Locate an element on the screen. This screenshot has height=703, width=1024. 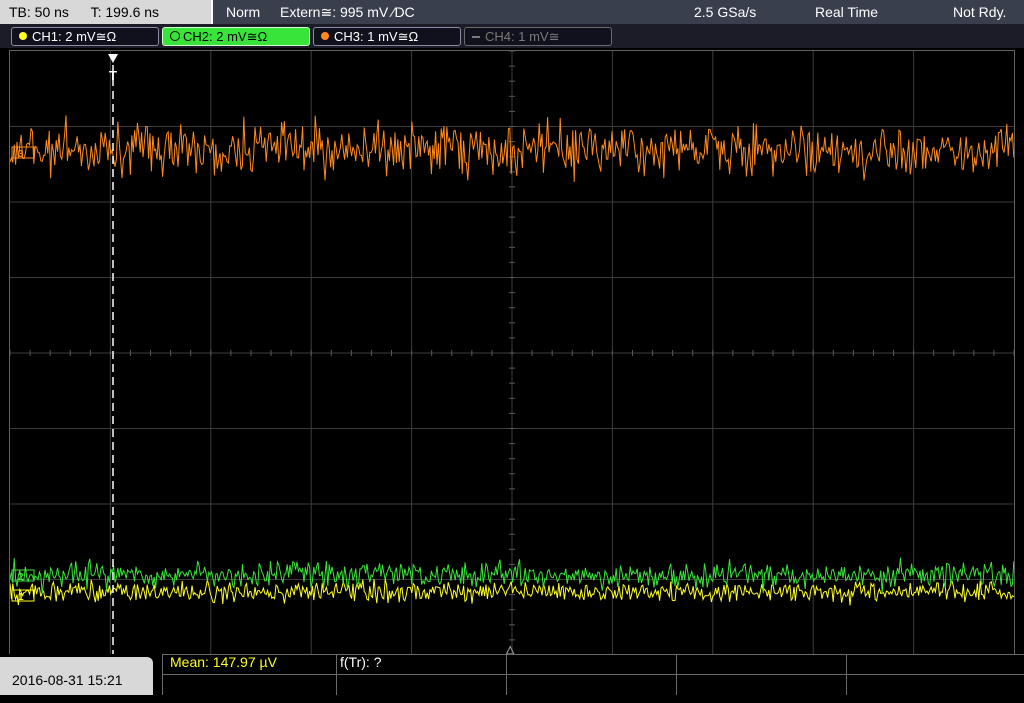
ch3-label: CH3: 1 mV≅Ω is located at coordinates (376, 36).